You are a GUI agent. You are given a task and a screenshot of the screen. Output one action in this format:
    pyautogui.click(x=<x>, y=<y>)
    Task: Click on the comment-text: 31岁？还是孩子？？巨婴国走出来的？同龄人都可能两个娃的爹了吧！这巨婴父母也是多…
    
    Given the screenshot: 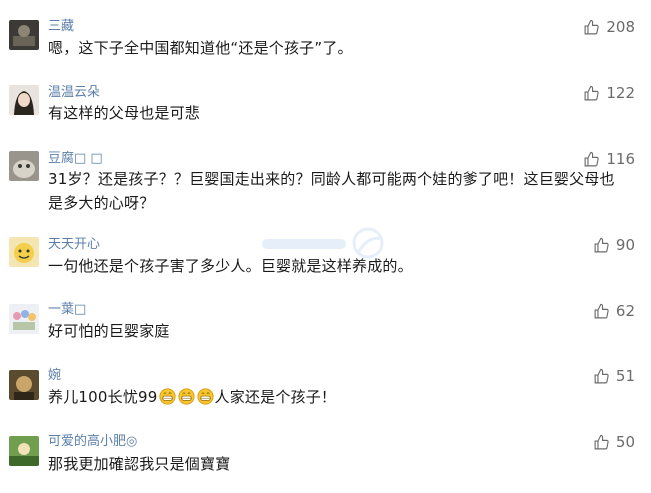 What is the action you would take?
    pyautogui.click(x=331, y=191)
    